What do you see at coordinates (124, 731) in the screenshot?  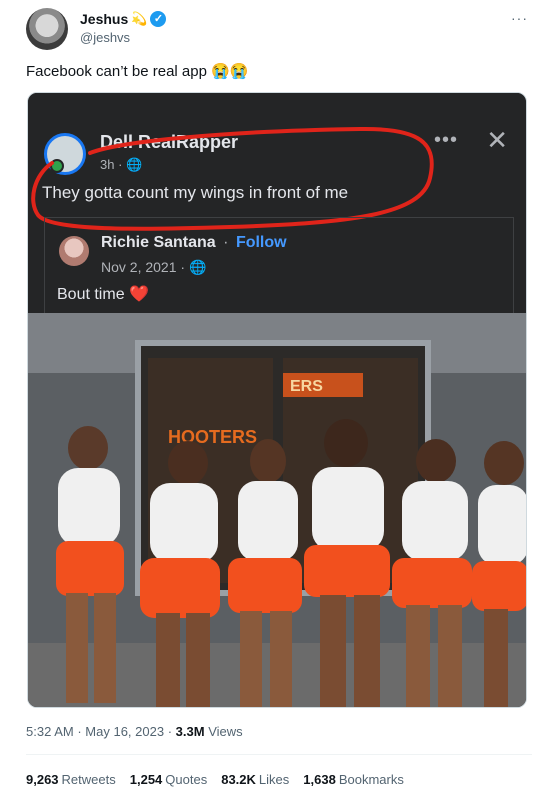 I see `tweet-date: May 16, 2023` at bounding box center [124, 731].